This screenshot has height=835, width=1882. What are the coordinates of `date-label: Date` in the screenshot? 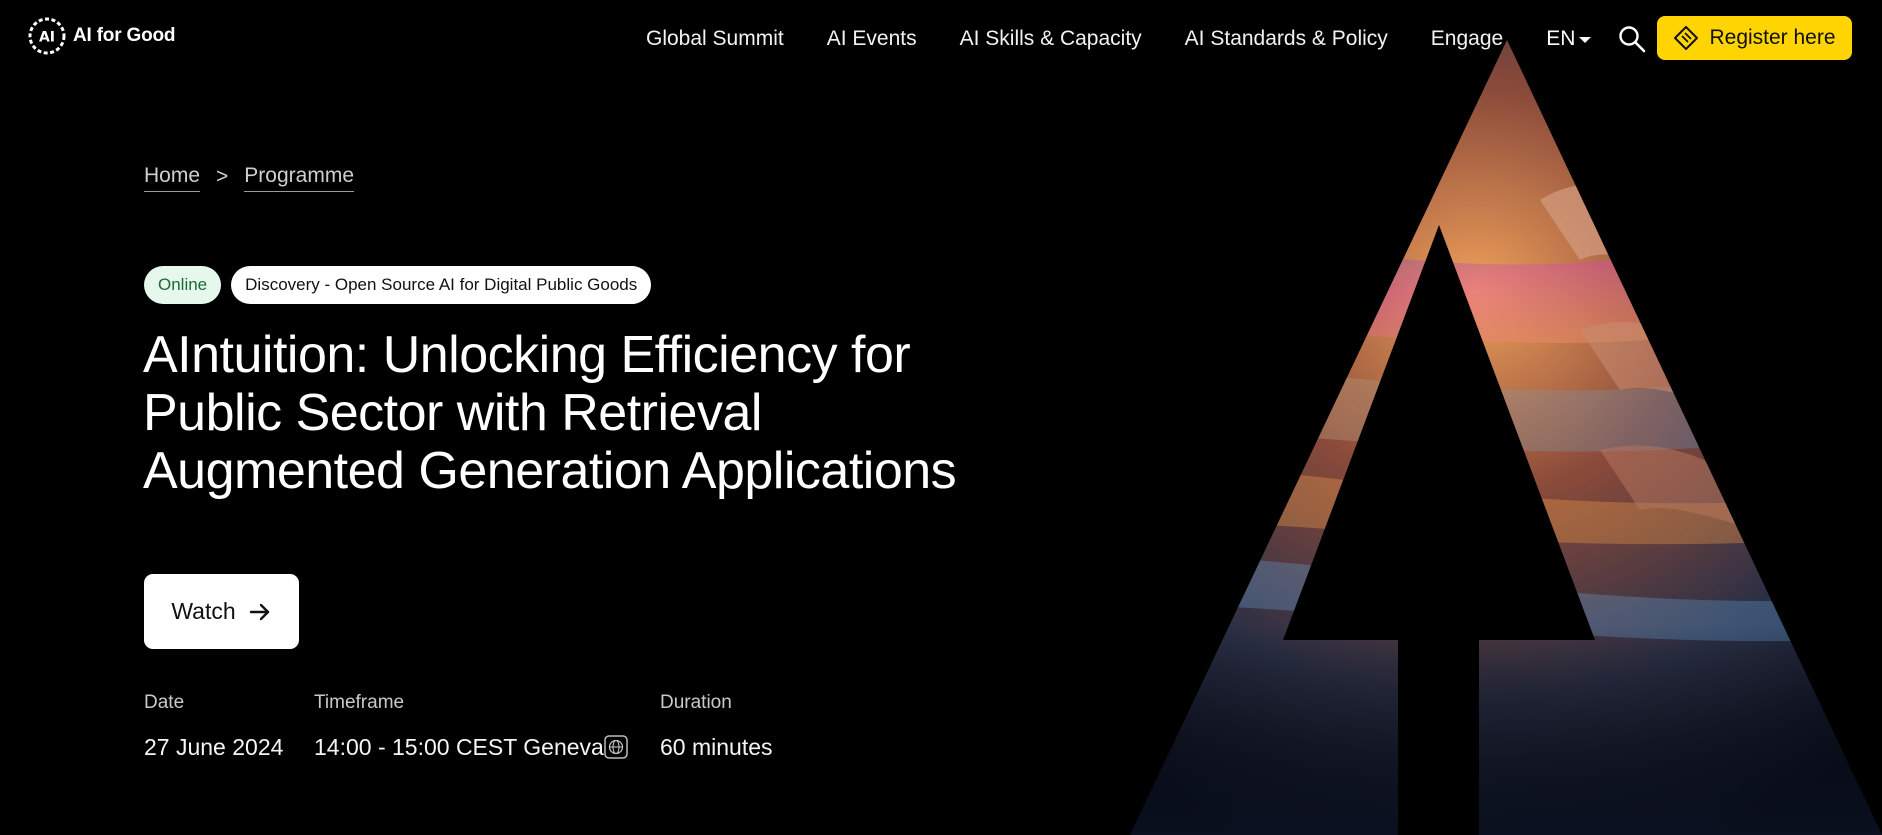 It's located at (164, 702).